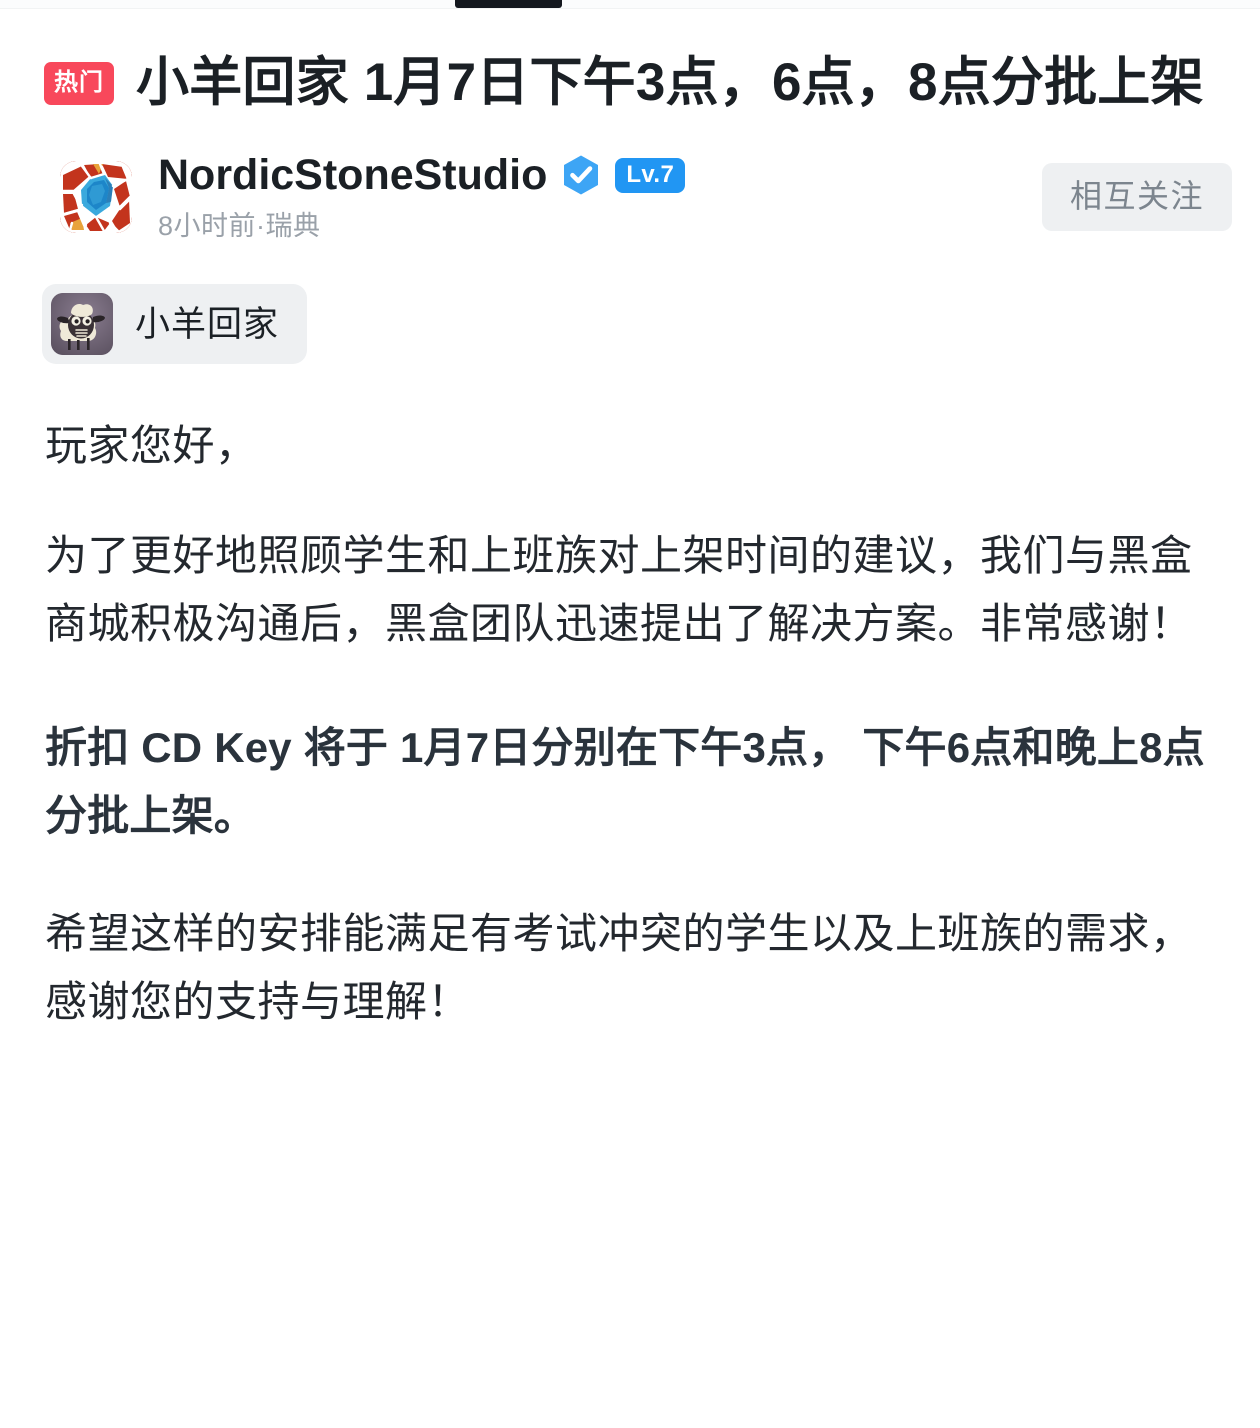  I want to click on avatar, so click(96, 196).